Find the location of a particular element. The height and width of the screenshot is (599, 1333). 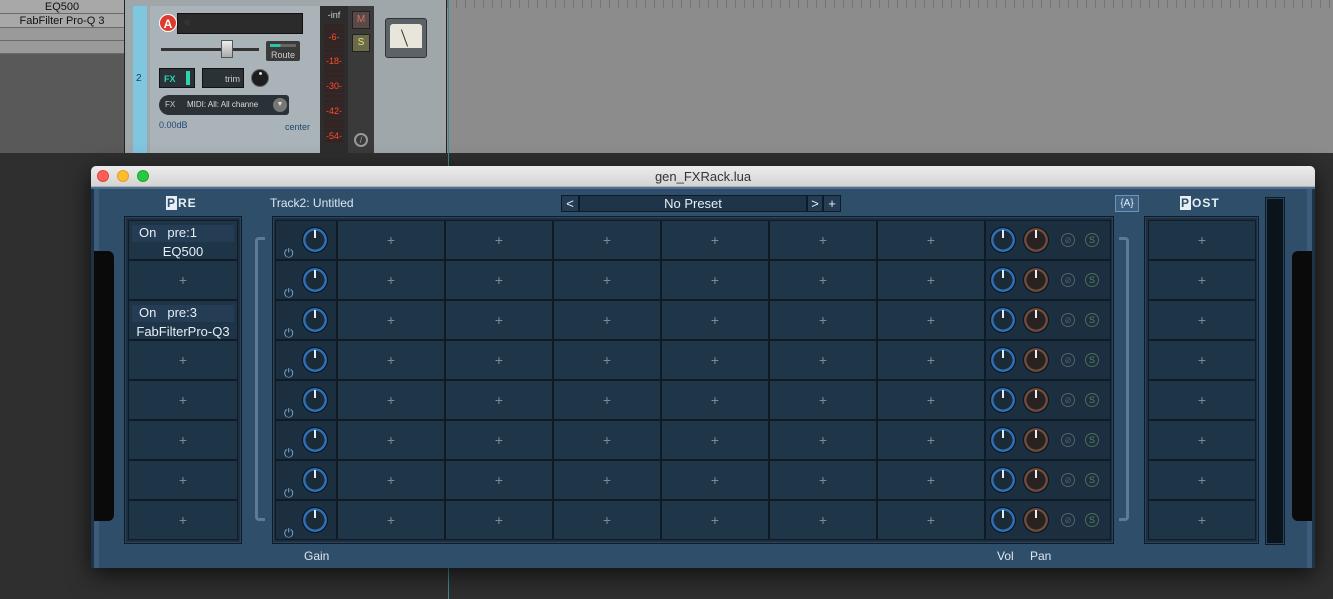

fx-list-item: EQ500 is located at coordinates (62, 7).